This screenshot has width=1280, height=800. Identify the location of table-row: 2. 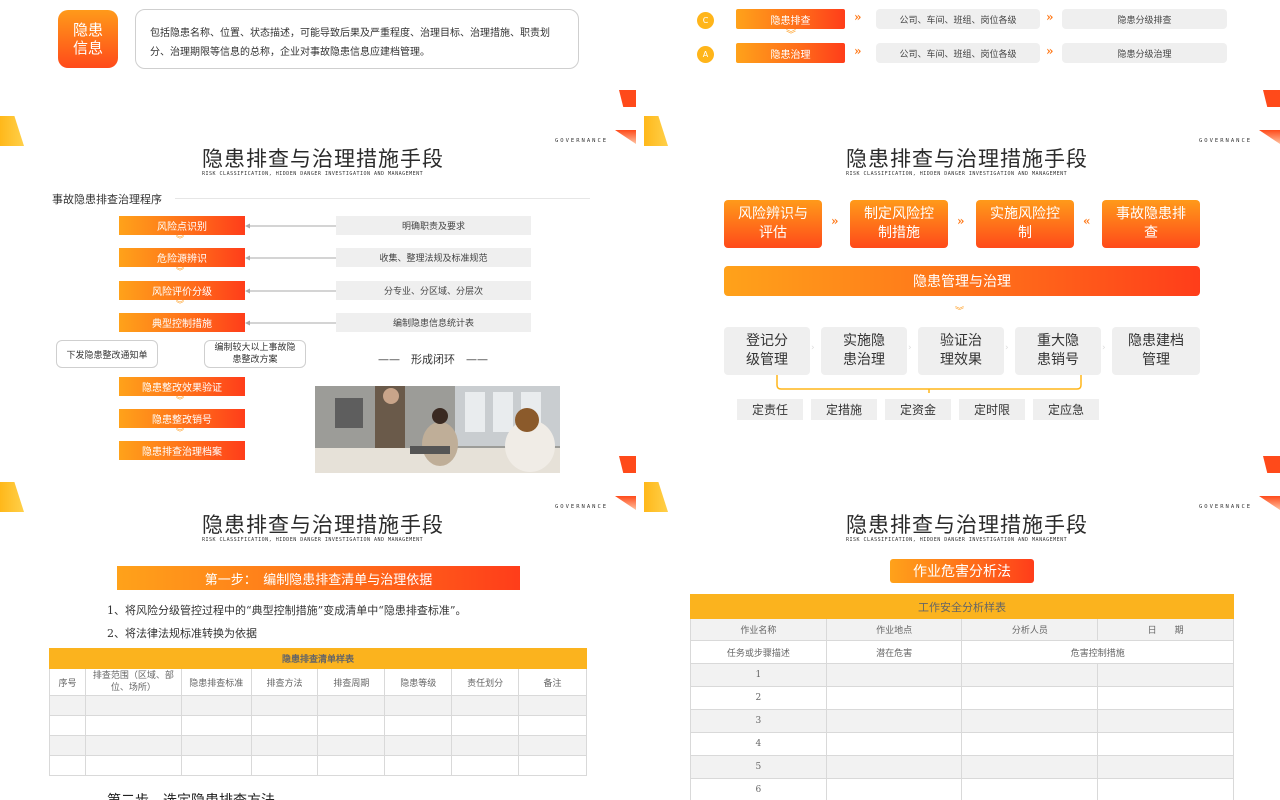
(962, 698).